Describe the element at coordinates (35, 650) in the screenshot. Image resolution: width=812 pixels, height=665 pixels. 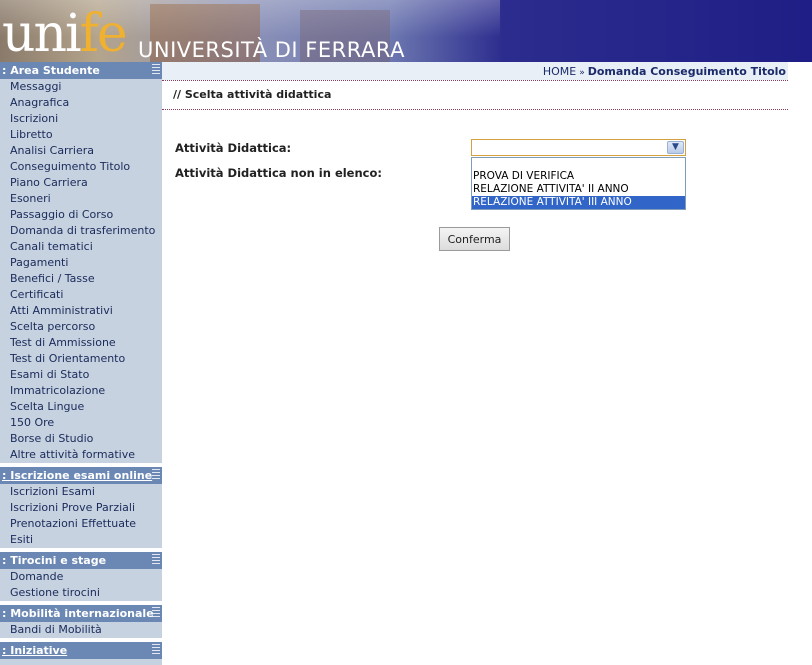
I see `section-title: : Iniziative` at that location.